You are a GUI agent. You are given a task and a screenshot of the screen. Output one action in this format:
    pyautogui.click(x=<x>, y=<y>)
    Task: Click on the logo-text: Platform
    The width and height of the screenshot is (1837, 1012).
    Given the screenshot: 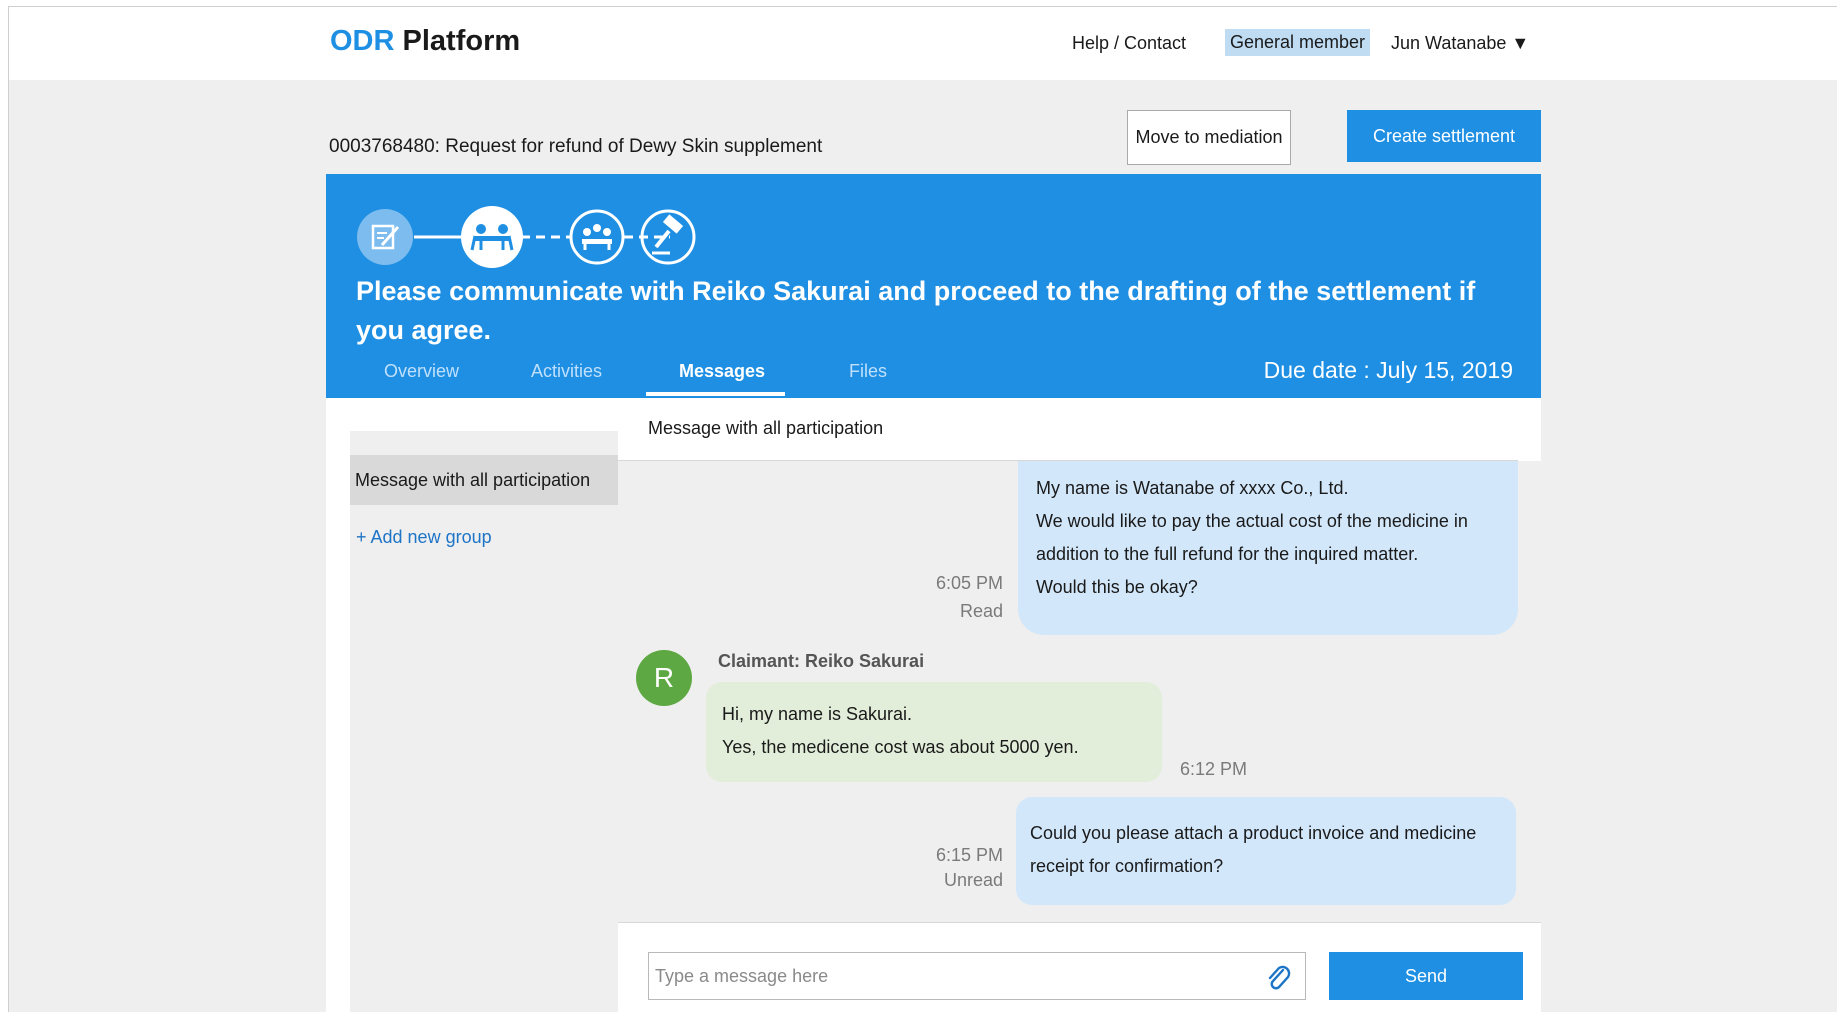 What is the action you would take?
    pyautogui.click(x=461, y=41)
    